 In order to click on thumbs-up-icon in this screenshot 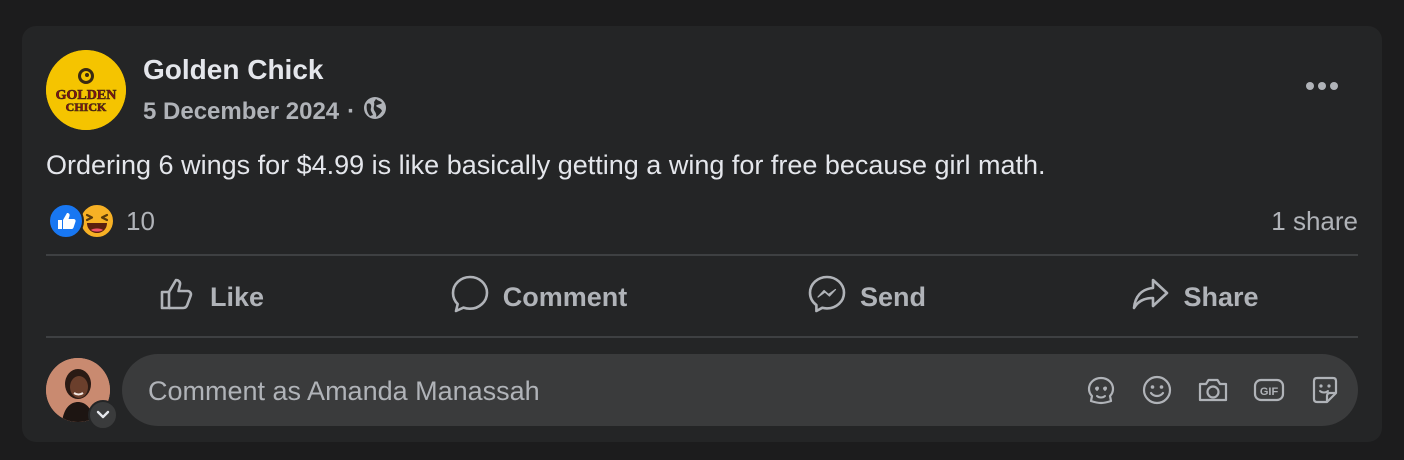, I will do `click(177, 297)`.